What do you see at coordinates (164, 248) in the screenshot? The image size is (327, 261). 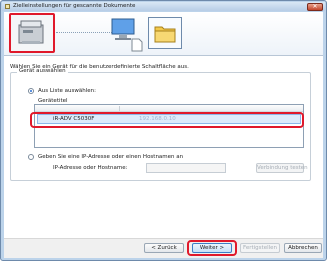 I see `back-button: < Zurück` at bounding box center [164, 248].